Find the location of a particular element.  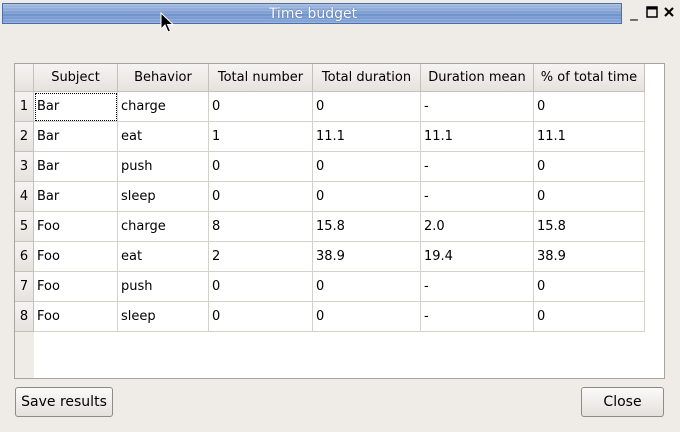

row-header: 3 is located at coordinates (24, 167).